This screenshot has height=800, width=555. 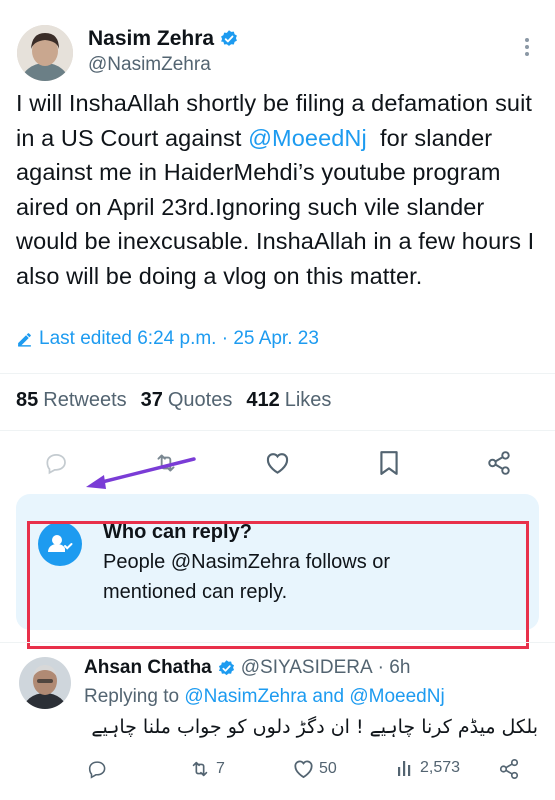 I want to click on views-icon, so click(x=406, y=768).